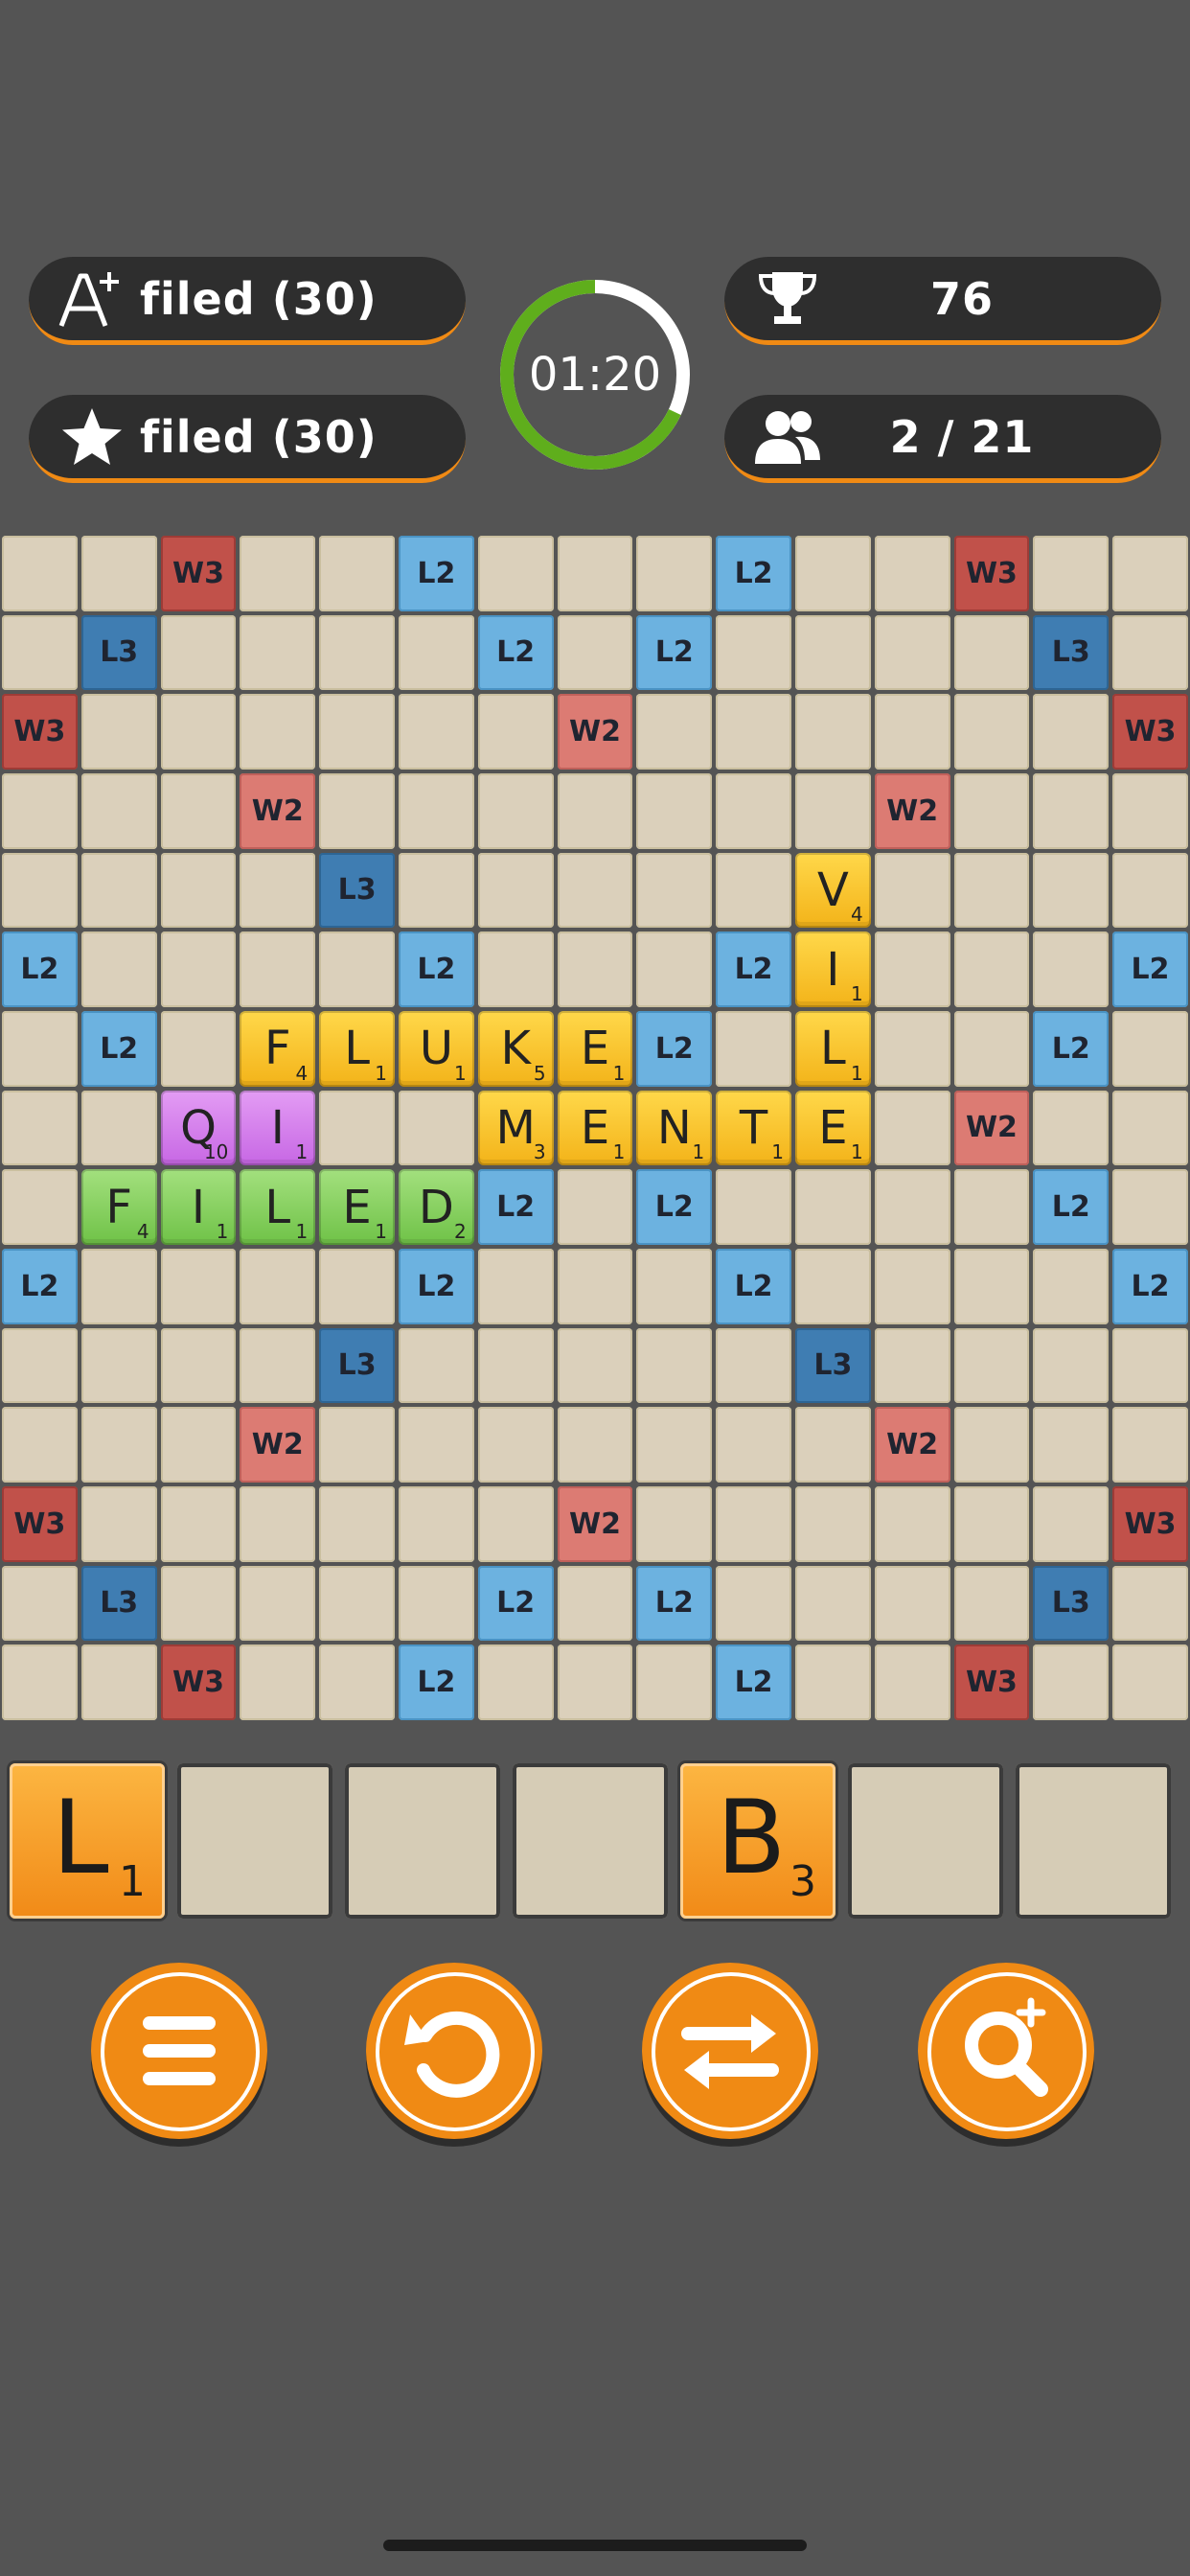 Image resolution: width=1190 pixels, height=2576 pixels. What do you see at coordinates (278, 1128) in the screenshot?
I see `board-tile-i: I1` at bounding box center [278, 1128].